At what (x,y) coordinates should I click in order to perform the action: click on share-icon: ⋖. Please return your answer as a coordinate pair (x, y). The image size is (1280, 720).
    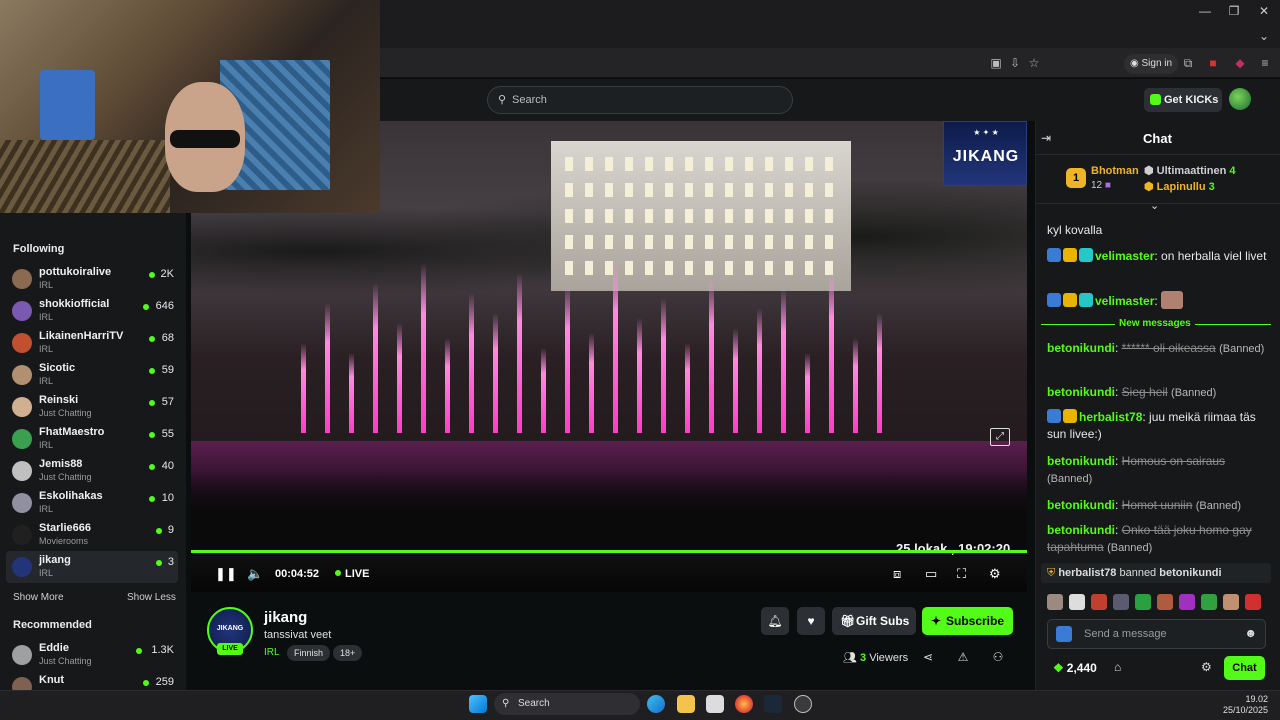
    Looking at the image, I should click on (928, 658).